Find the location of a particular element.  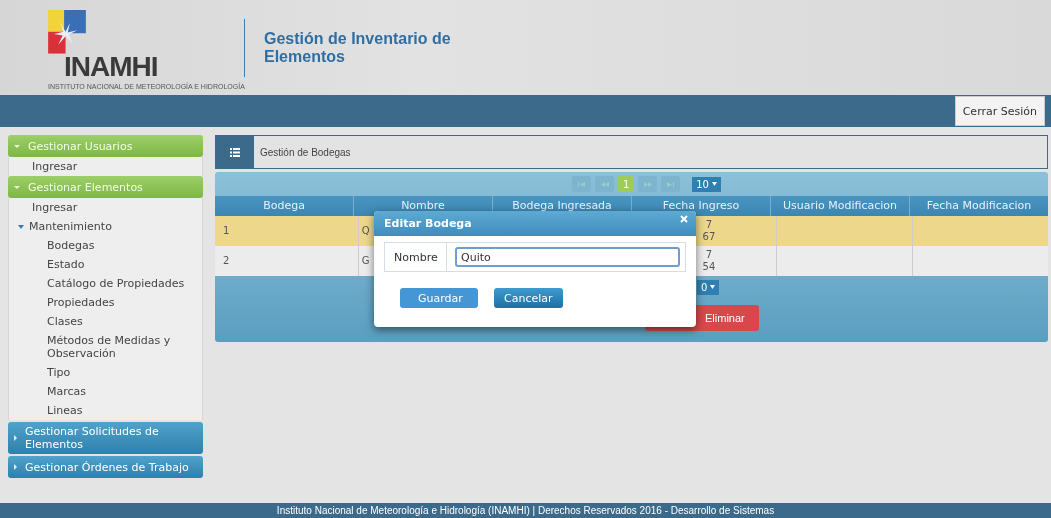

table-cell: 7 67 is located at coordinates (709, 231).